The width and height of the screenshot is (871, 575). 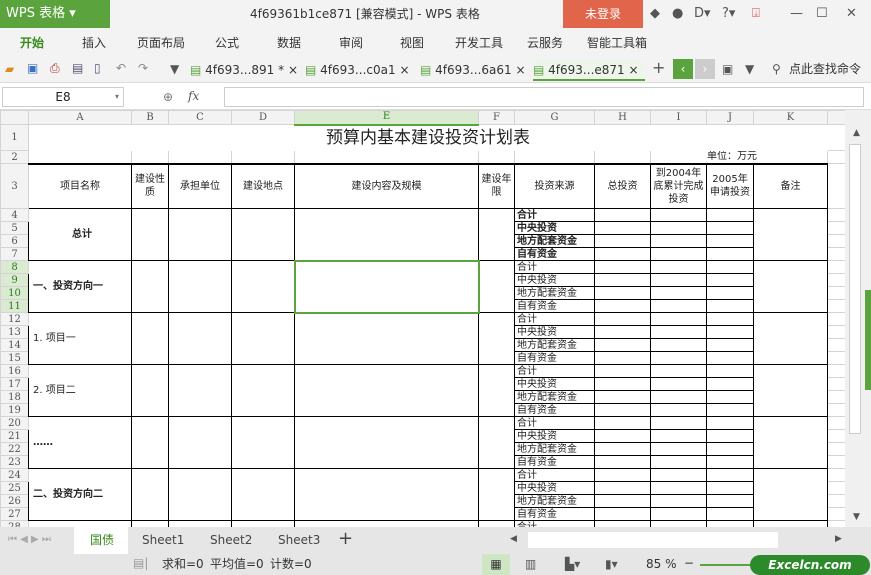 What do you see at coordinates (14, 306) in the screenshot?
I see `row-header: 11` at bounding box center [14, 306].